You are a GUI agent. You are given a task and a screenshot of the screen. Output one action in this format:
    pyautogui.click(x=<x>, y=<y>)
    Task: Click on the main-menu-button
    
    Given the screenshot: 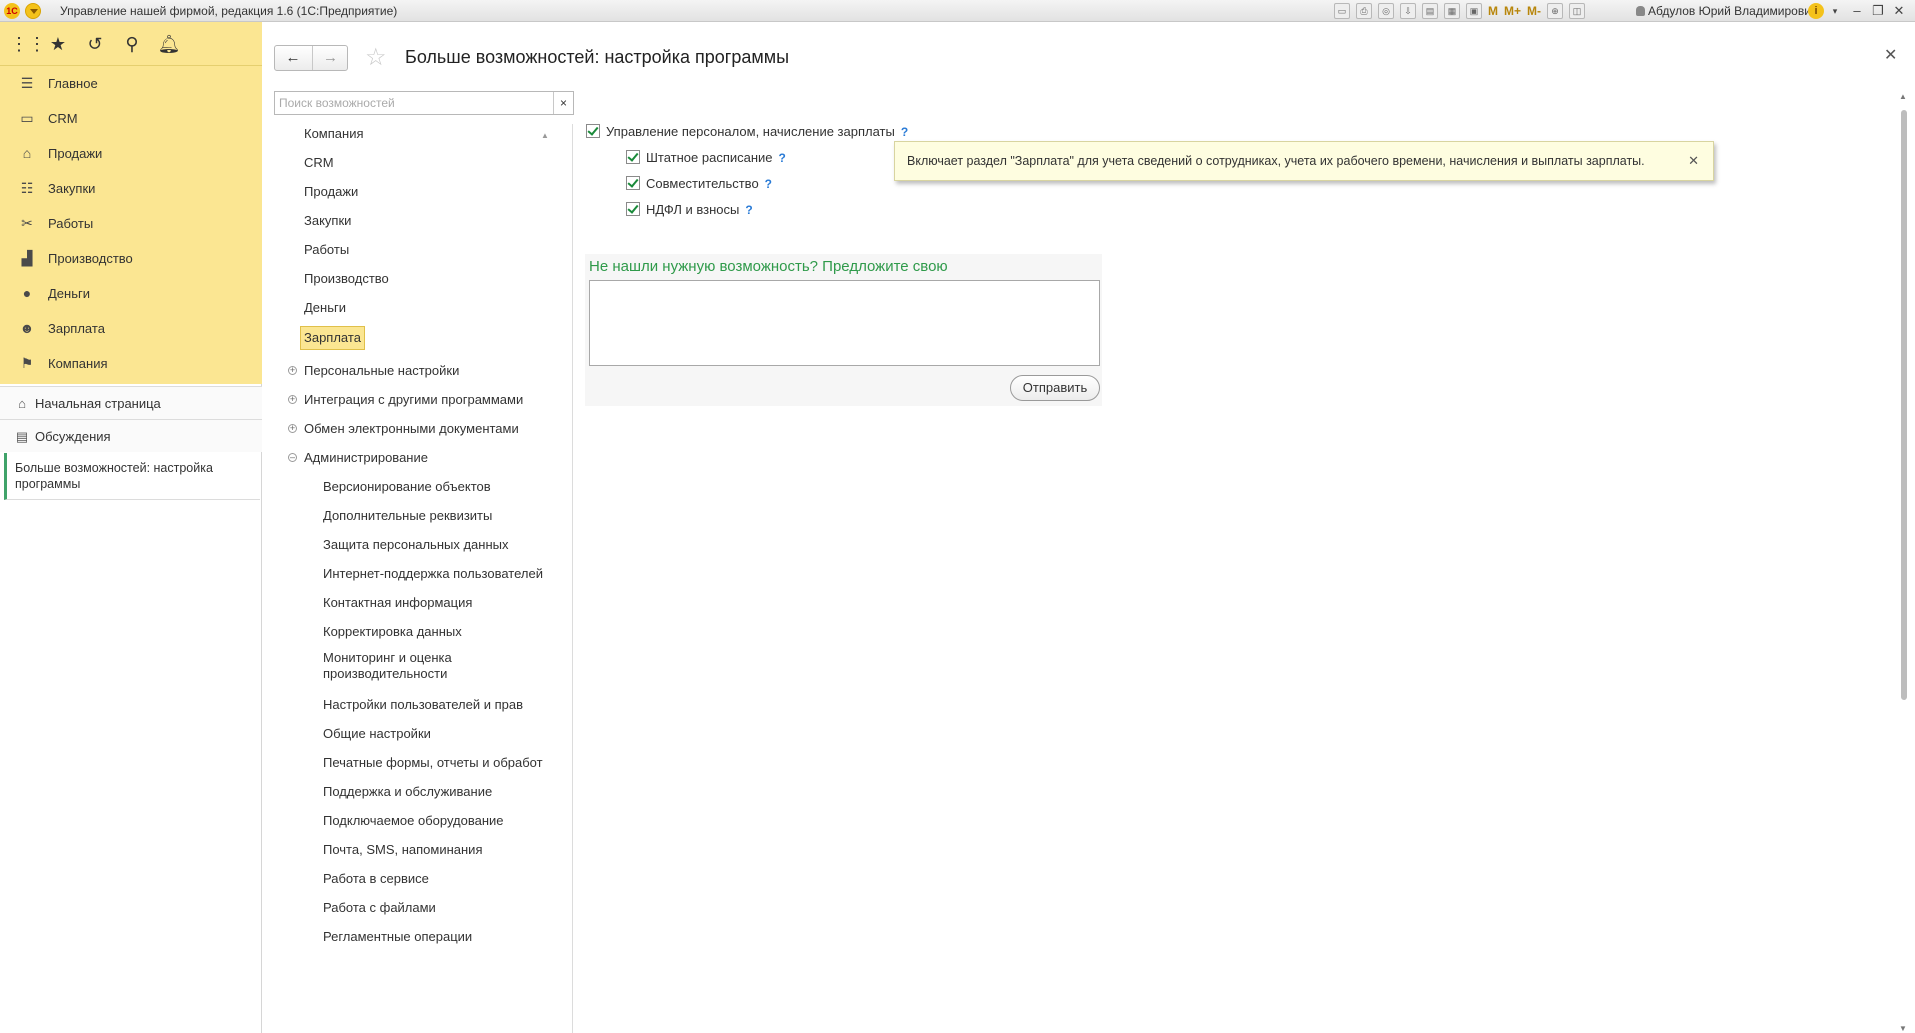 What is the action you would take?
    pyautogui.click(x=33, y=11)
    